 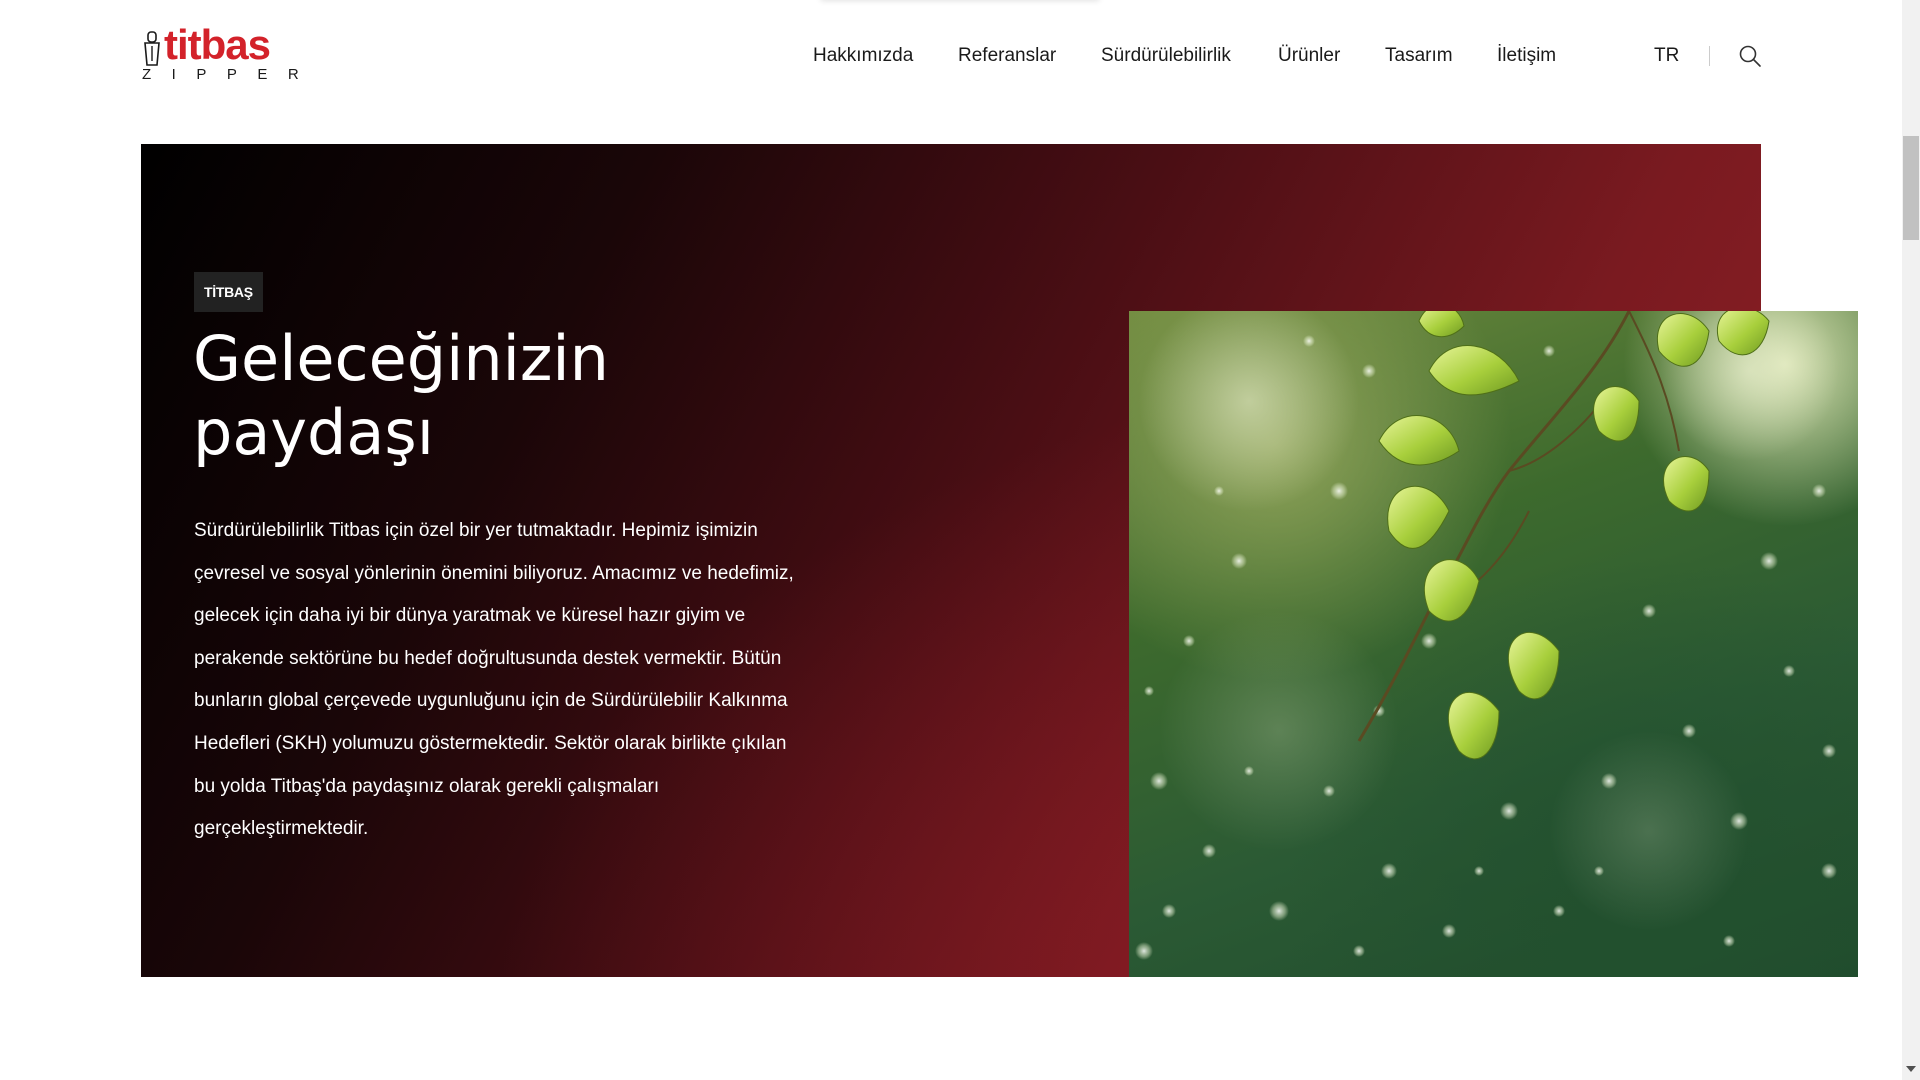 What do you see at coordinates (1007, 56) in the screenshot?
I see `nav-item-references: Referanslar` at bounding box center [1007, 56].